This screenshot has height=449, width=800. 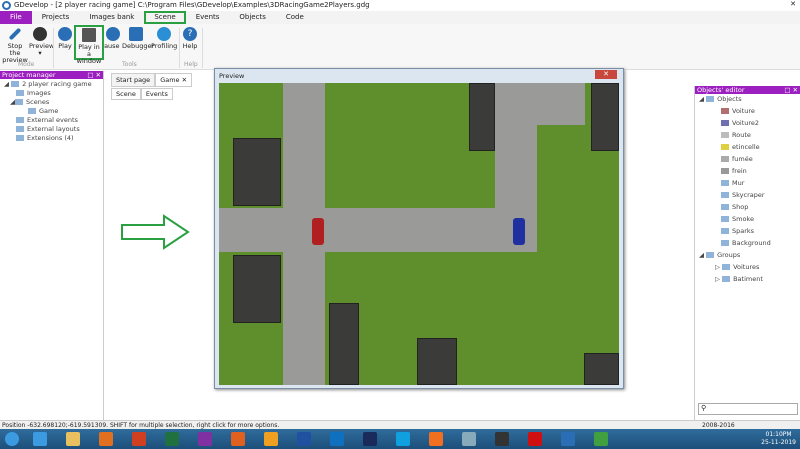 What do you see at coordinates (53, 120) in the screenshot?
I see `tree-external-events: External events` at bounding box center [53, 120].